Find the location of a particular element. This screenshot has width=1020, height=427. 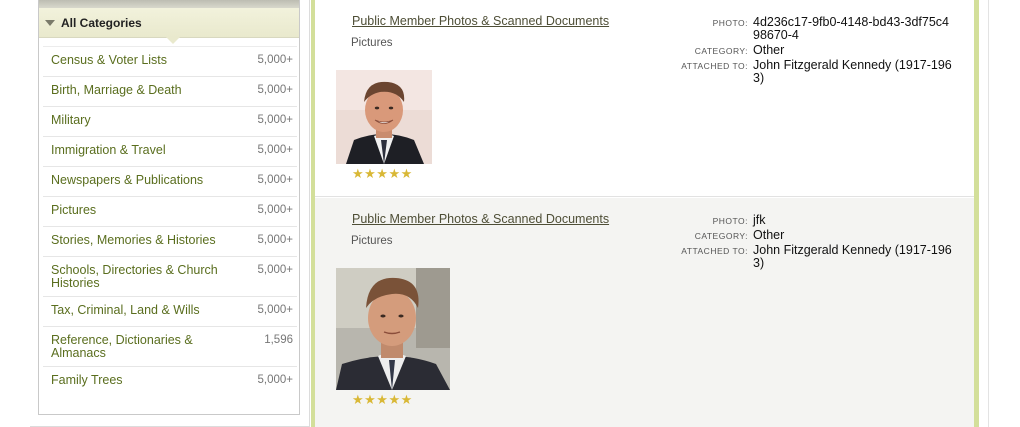

category-count: 1,596 is located at coordinates (278, 340).